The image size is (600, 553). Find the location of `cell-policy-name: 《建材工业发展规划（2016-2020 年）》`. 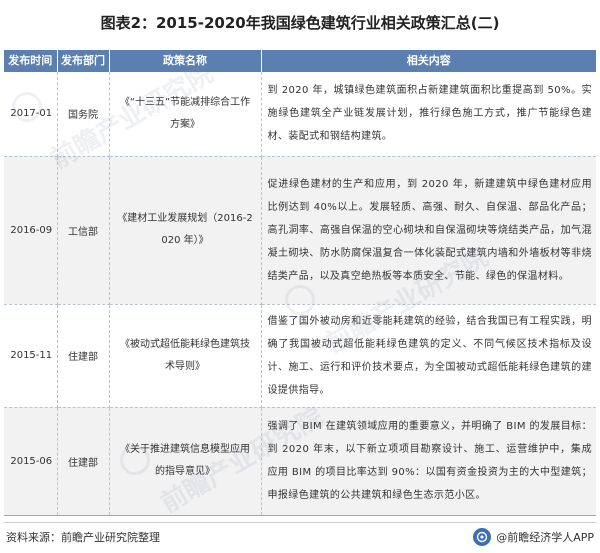

cell-policy-name: 《建材工业发展规划（2016-2020 年）》 is located at coordinates (185, 230).